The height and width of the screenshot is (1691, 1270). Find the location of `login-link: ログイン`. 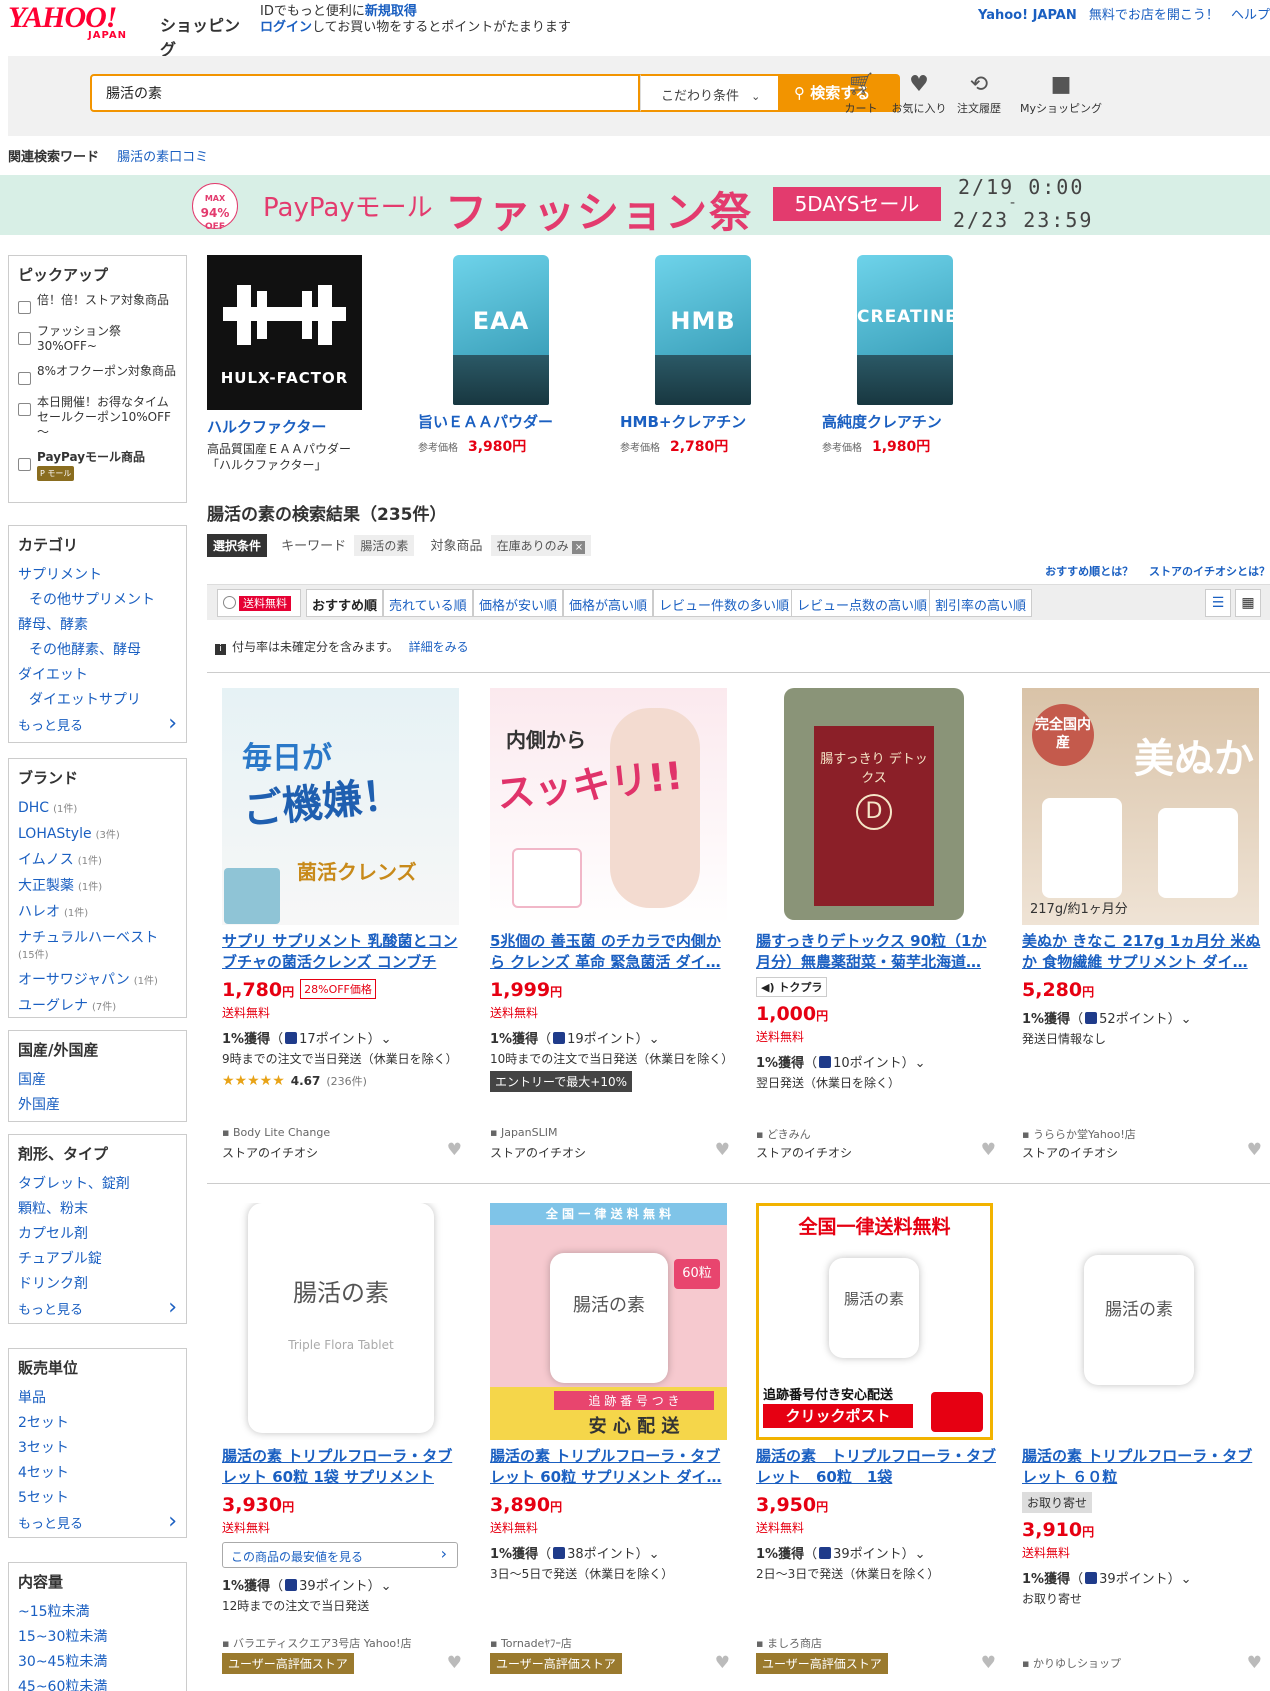

login-link: ログイン is located at coordinates (286, 27).